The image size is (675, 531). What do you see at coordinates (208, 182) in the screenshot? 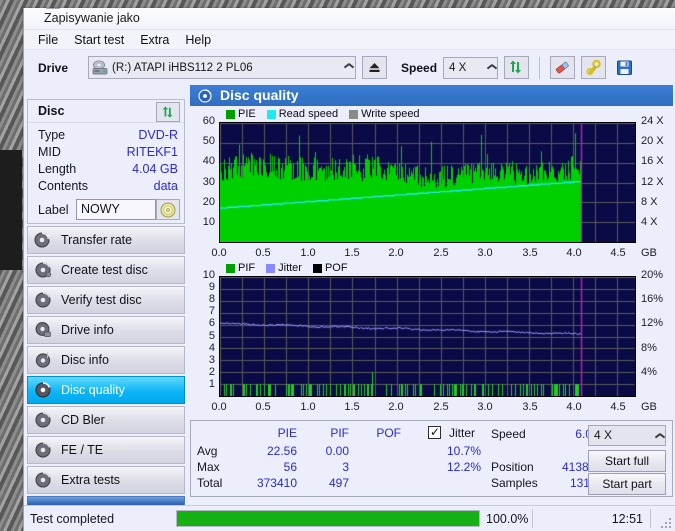
I see `pie-ytick: 30` at bounding box center [208, 182].